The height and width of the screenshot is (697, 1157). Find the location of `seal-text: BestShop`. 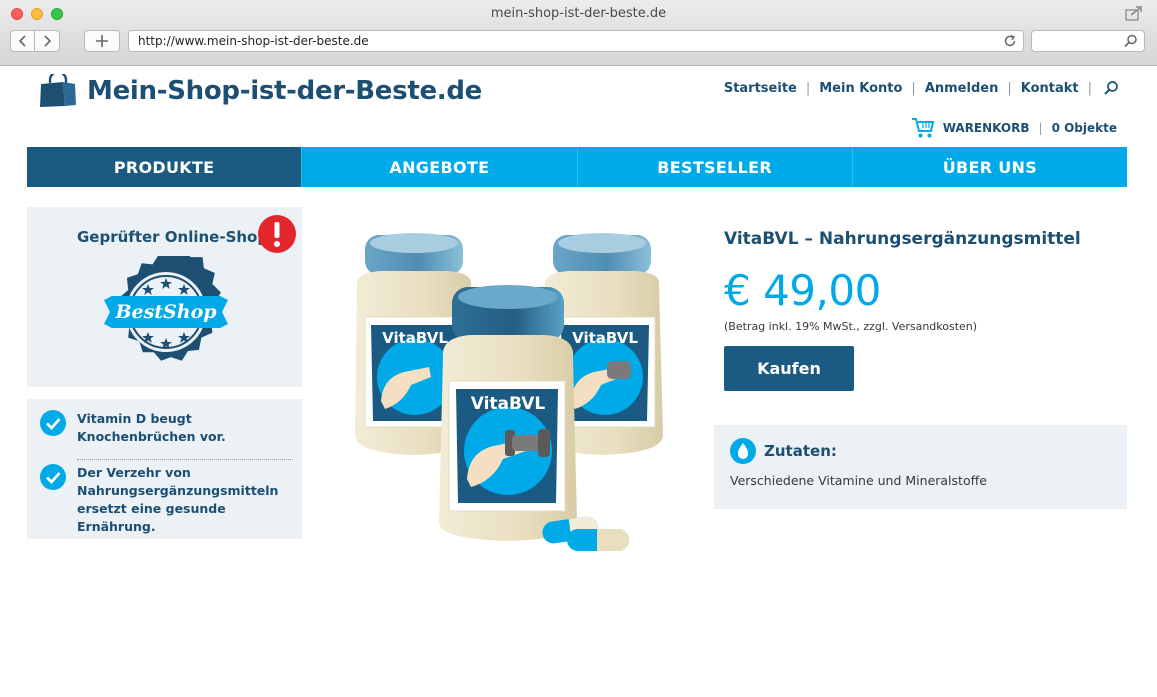

seal-text: BestShop is located at coordinates (165, 312).